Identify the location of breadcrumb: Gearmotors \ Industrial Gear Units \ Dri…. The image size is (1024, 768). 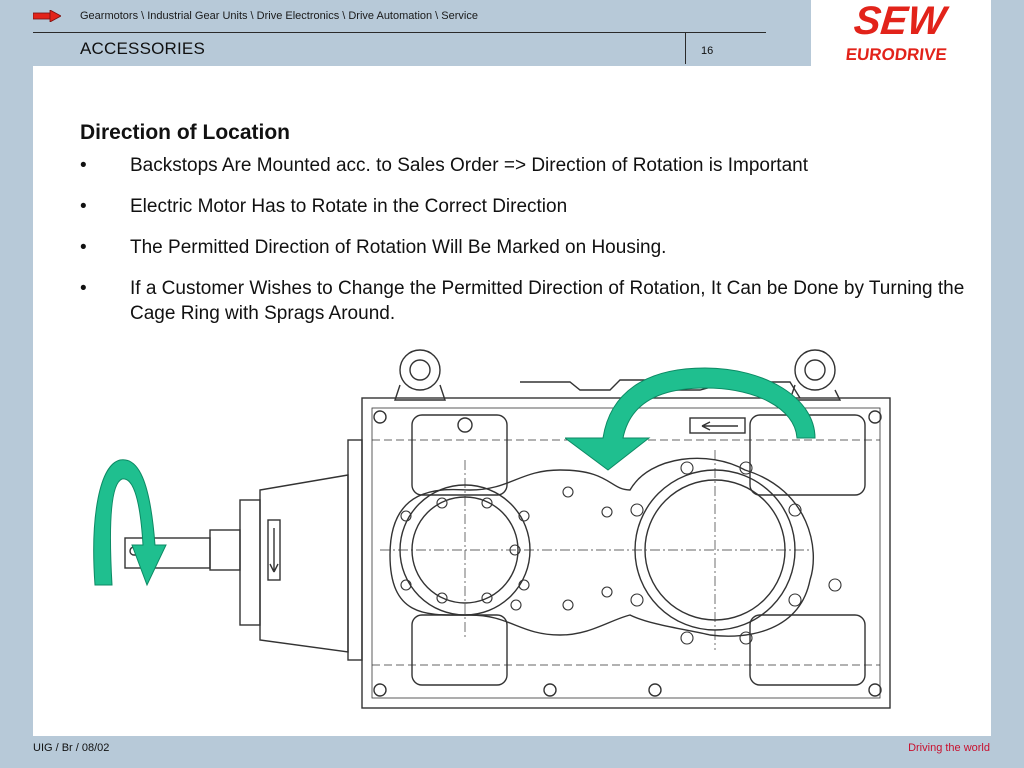
(279, 16).